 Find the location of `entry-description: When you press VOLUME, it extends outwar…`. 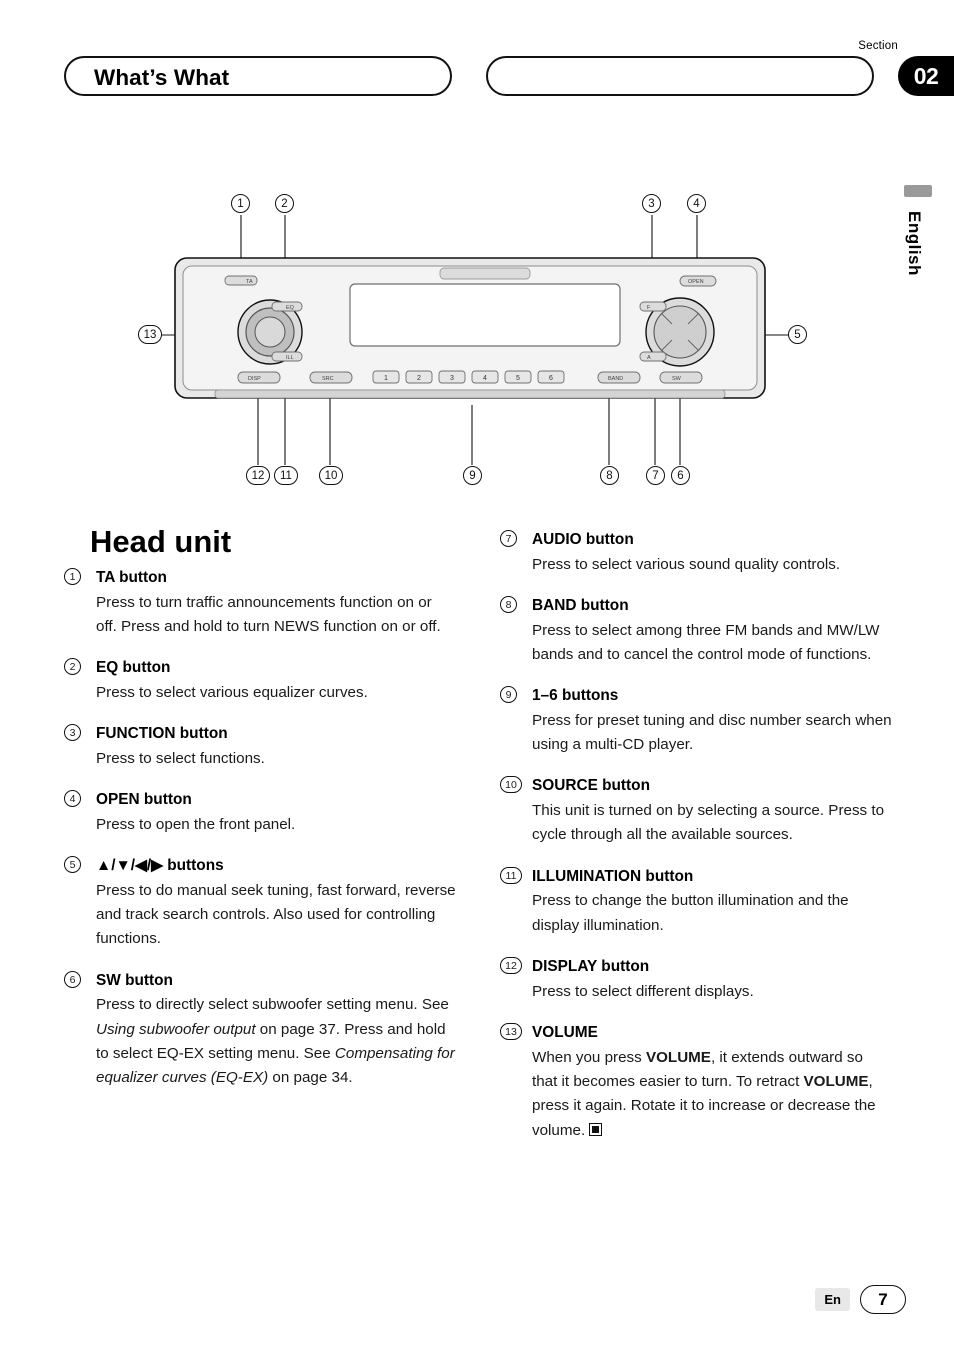

entry-description: When you press VOLUME, it extends outwar… is located at coordinates (712, 1094).